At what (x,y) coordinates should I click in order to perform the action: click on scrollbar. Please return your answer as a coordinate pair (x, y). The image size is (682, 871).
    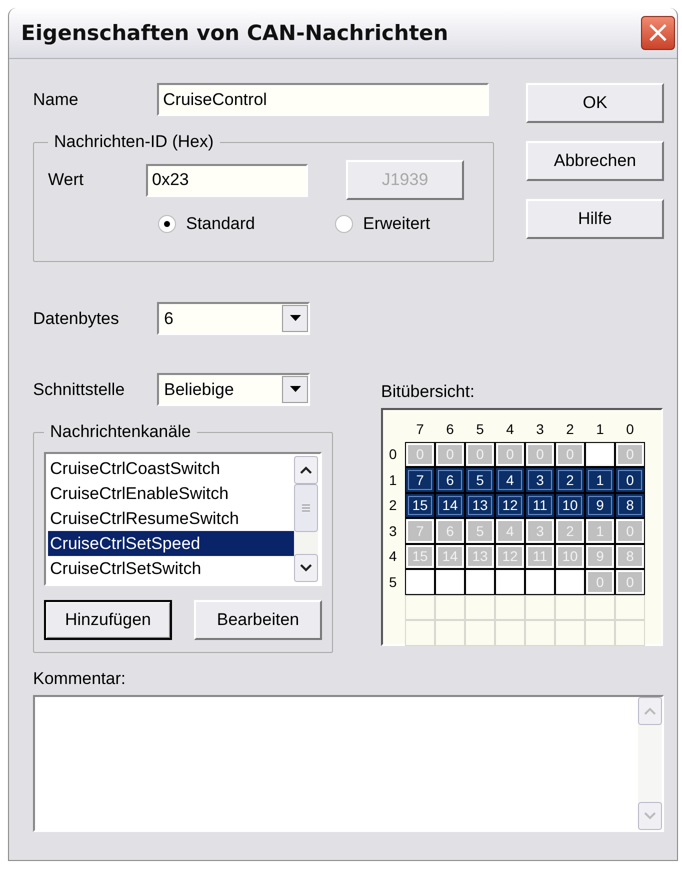
    Looking at the image, I should click on (306, 519).